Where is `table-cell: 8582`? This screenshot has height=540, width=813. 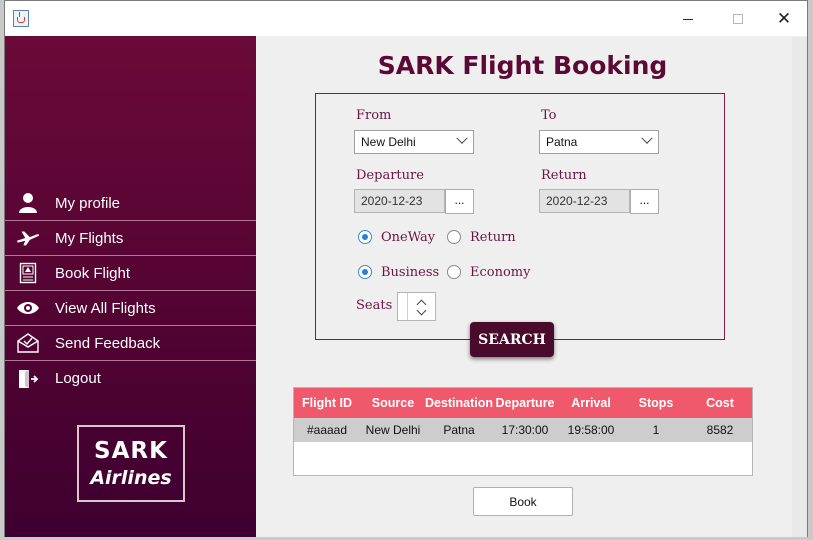 table-cell: 8582 is located at coordinates (720, 430).